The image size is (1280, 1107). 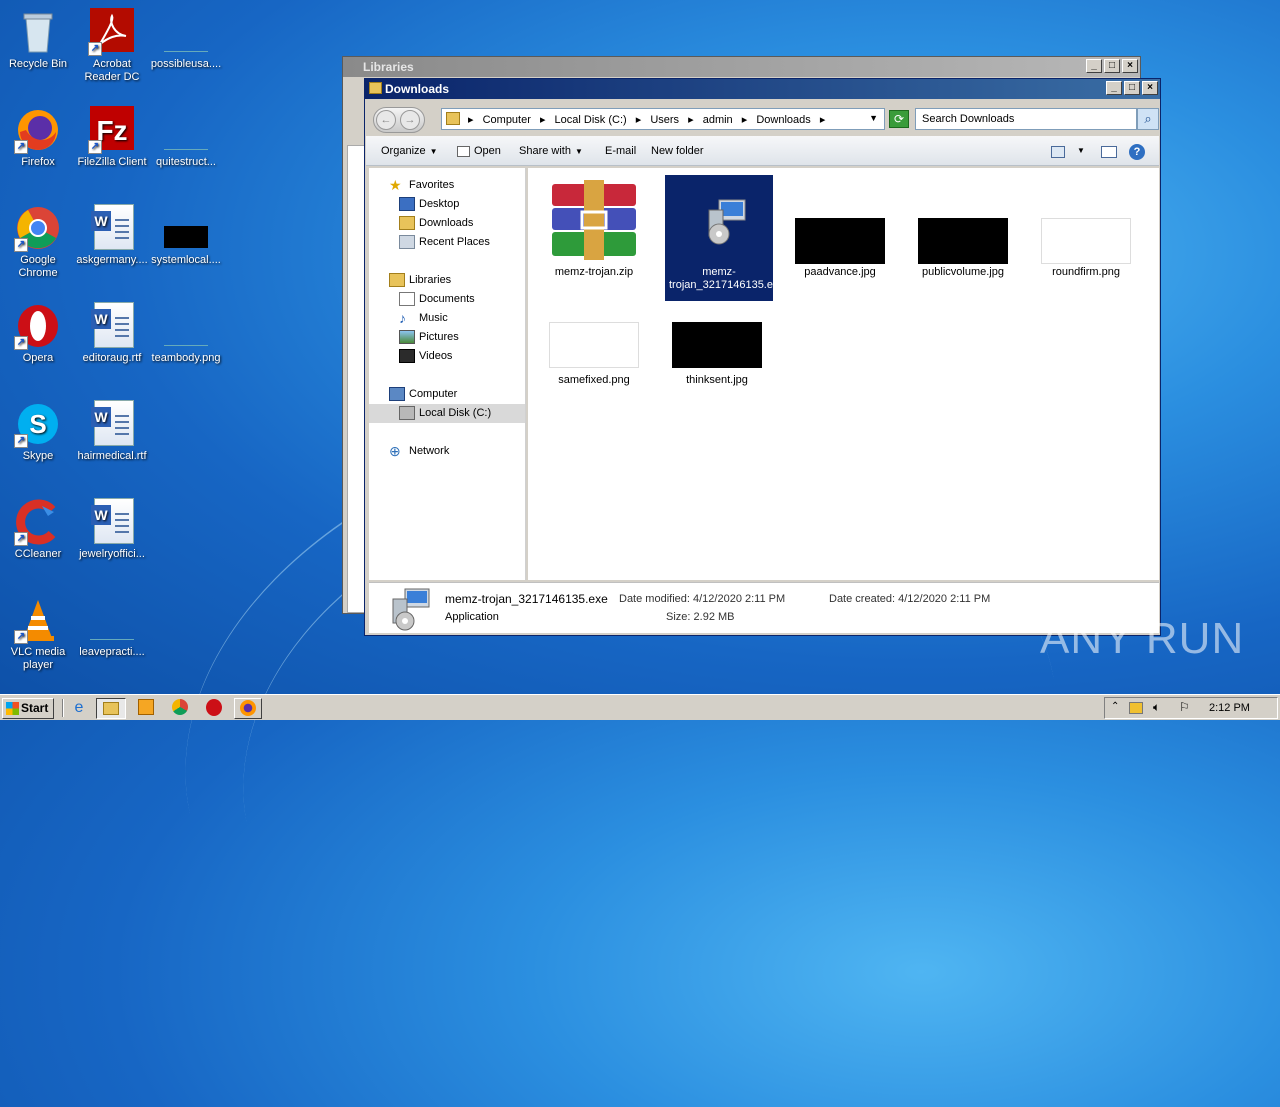 I want to click on email-label: E-mail, so click(x=621, y=151).